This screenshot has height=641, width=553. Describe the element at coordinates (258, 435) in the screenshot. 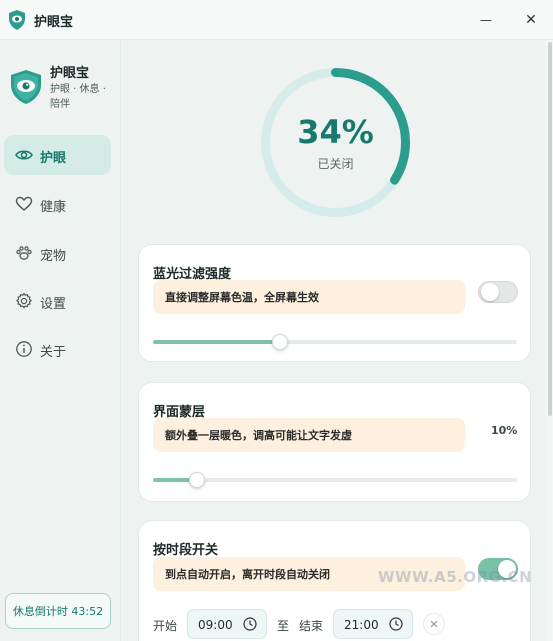

I see `card-description-text: 额外叠一层暖色，调高可能让文字发虚` at that location.